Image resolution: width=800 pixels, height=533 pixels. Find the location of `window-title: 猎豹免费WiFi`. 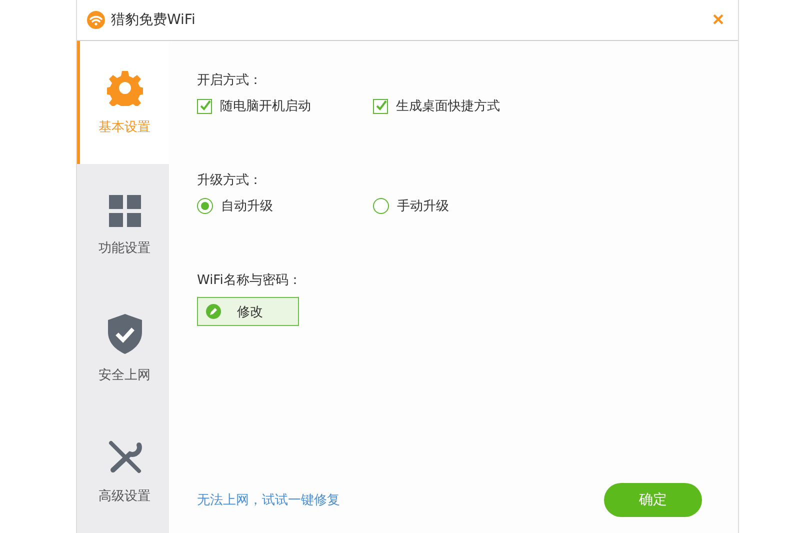

window-title: 猎豹免费WiFi is located at coordinates (153, 20).